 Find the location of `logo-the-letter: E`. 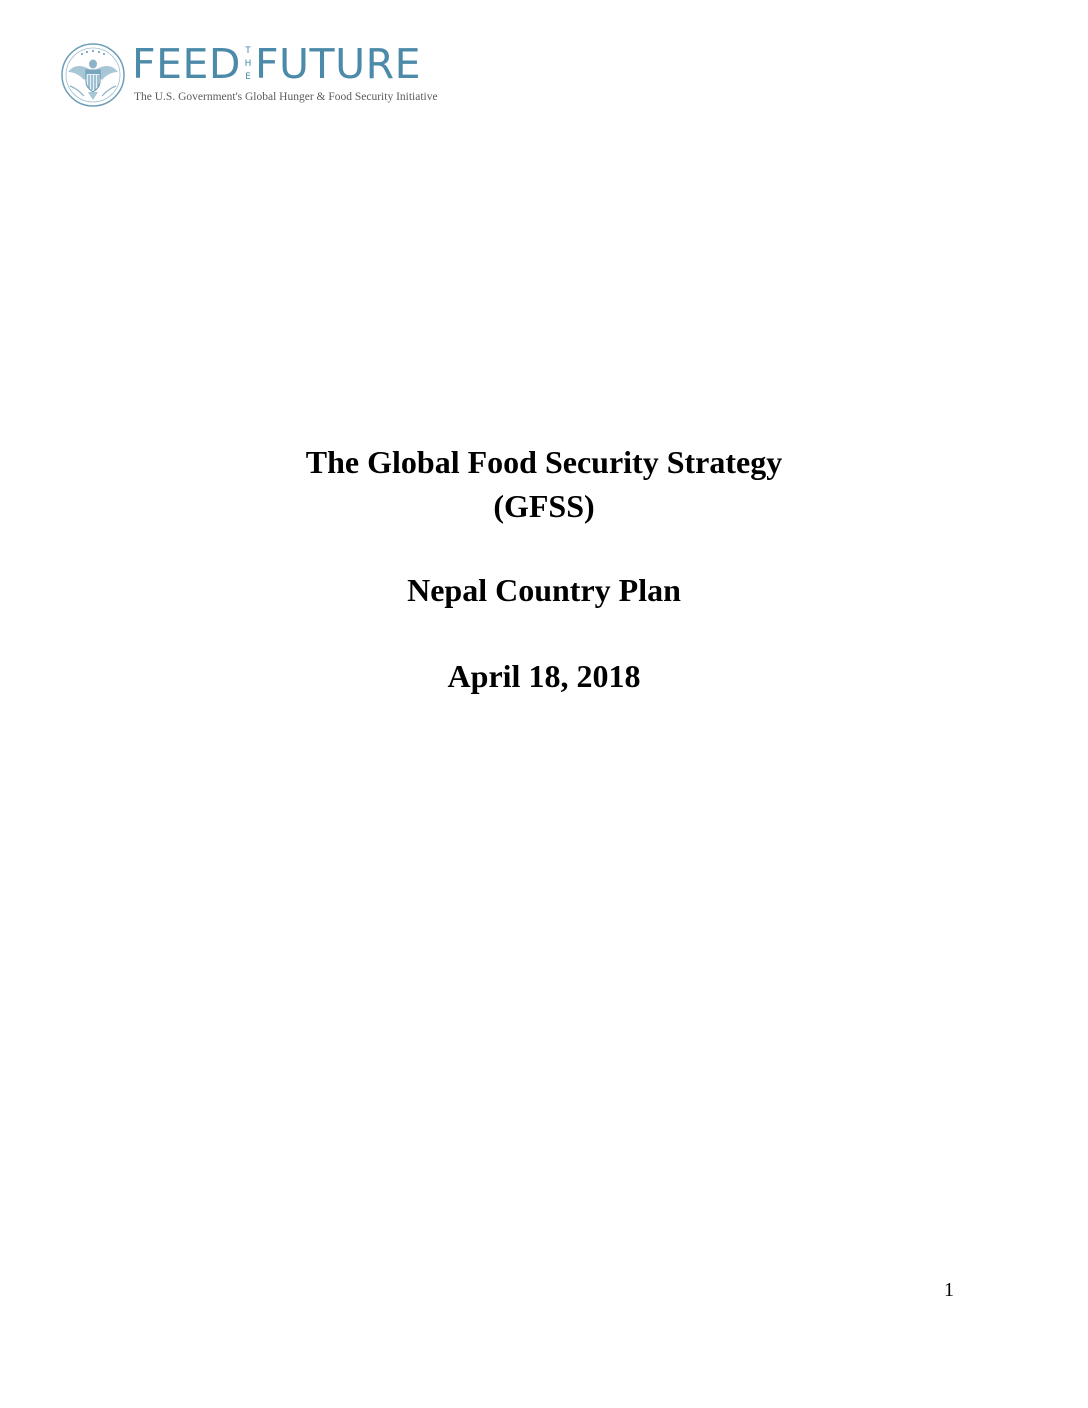

logo-the-letter: E is located at coordinates (248, 77).